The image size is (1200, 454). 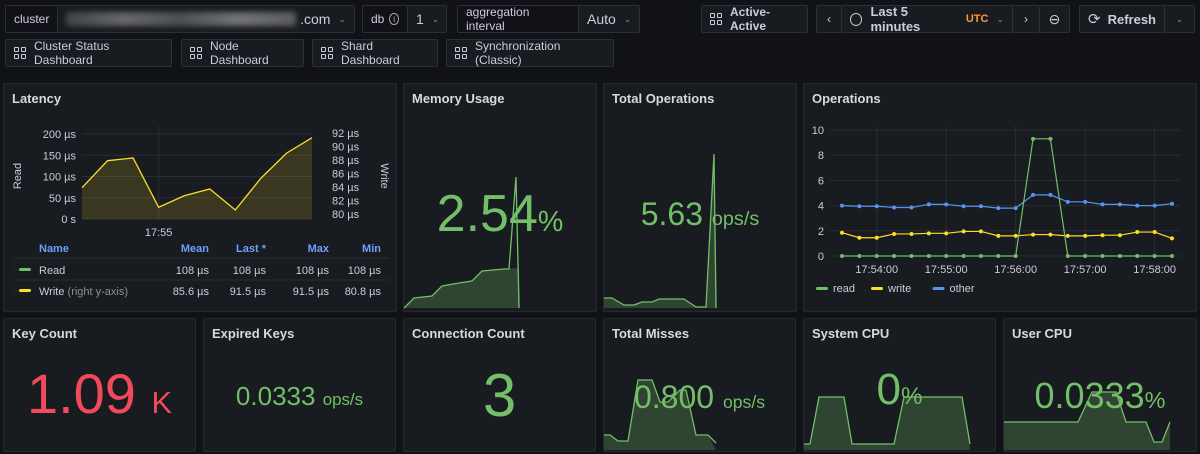 What do you see at coordinates (206, 19) in the screenshot?
I see `cluster-select: .com ⌄` at bounding box center [206, 19].